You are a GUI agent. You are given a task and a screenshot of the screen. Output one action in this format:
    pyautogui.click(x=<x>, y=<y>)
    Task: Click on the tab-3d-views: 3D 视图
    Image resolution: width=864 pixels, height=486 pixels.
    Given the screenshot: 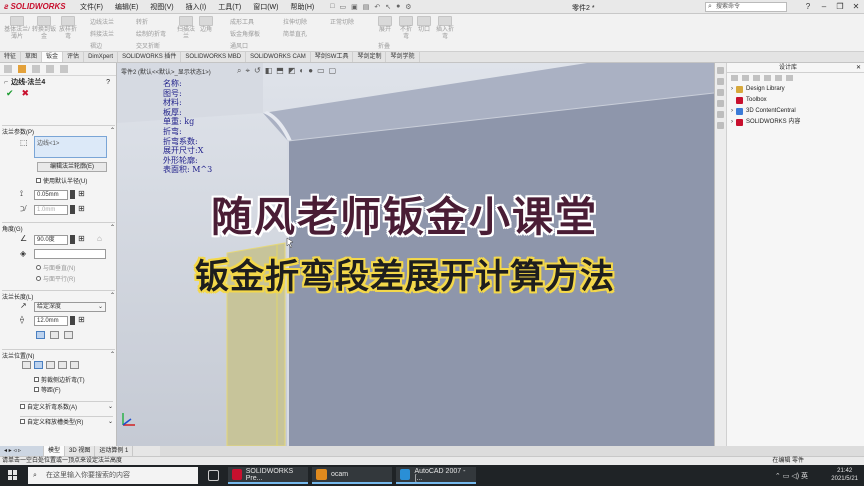 What is the action you would take?
    pyautogui.click(x=80, y=451)
    